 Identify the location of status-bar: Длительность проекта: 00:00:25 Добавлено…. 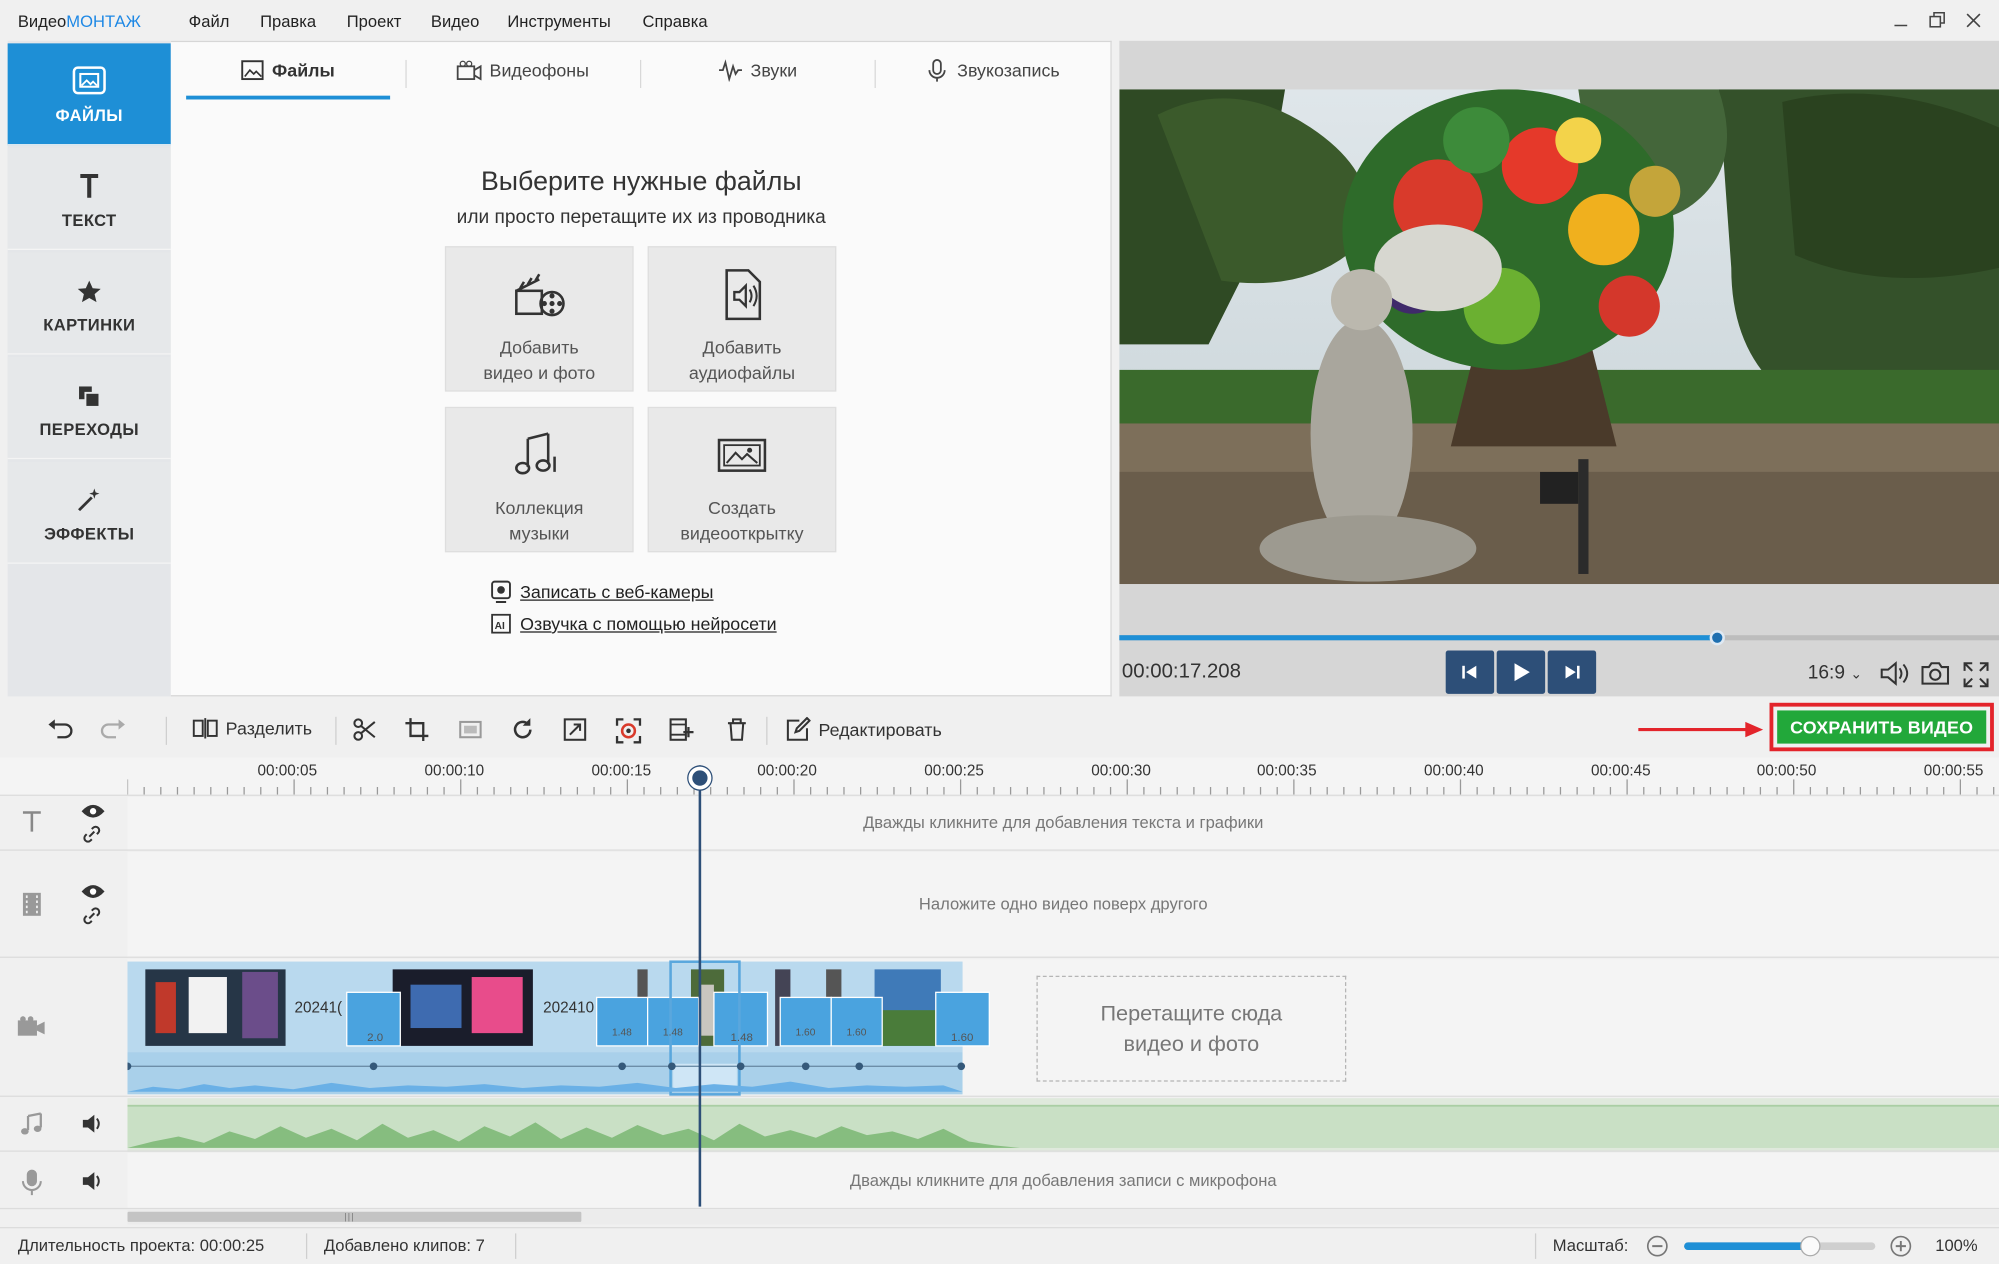
(999, 1245).